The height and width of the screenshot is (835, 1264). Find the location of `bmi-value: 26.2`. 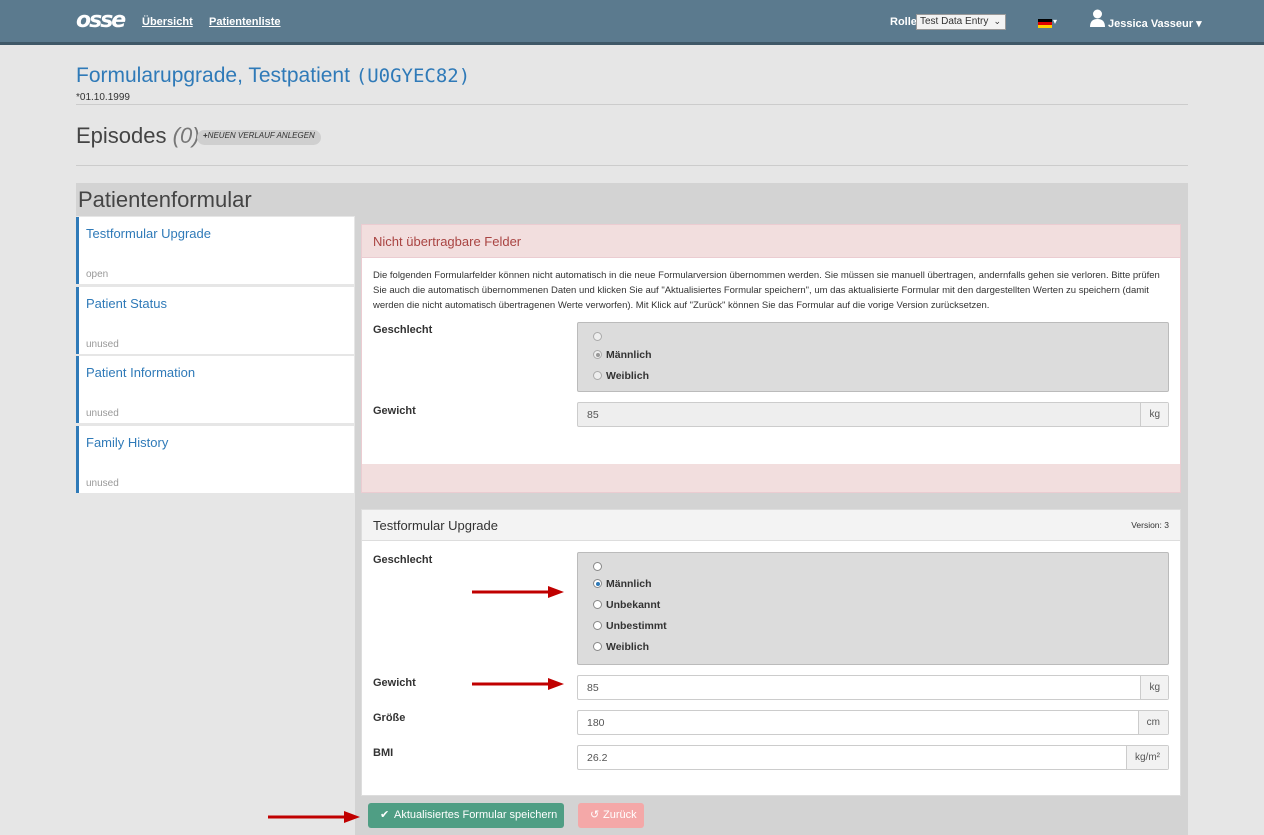

bmi-value: 26.2 is located at coordinates (597, 758).